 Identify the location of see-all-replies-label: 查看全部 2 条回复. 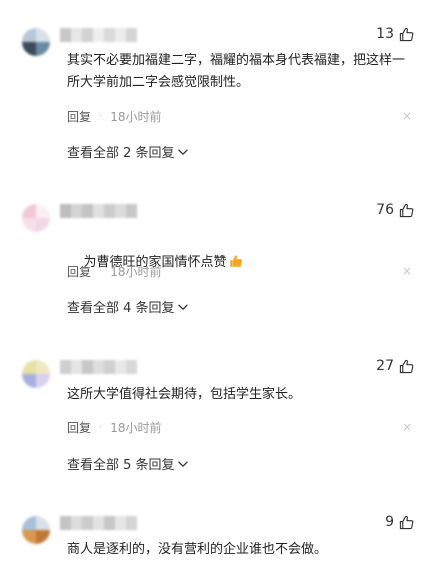
(121, 153).